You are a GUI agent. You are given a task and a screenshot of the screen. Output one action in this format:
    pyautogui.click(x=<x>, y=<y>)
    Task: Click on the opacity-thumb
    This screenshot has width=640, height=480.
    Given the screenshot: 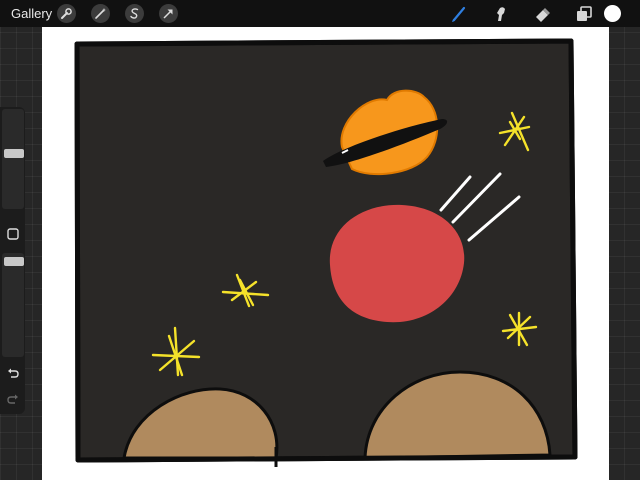 What is the action you would take?
    pyautogui.click(x=14, y=261)
    